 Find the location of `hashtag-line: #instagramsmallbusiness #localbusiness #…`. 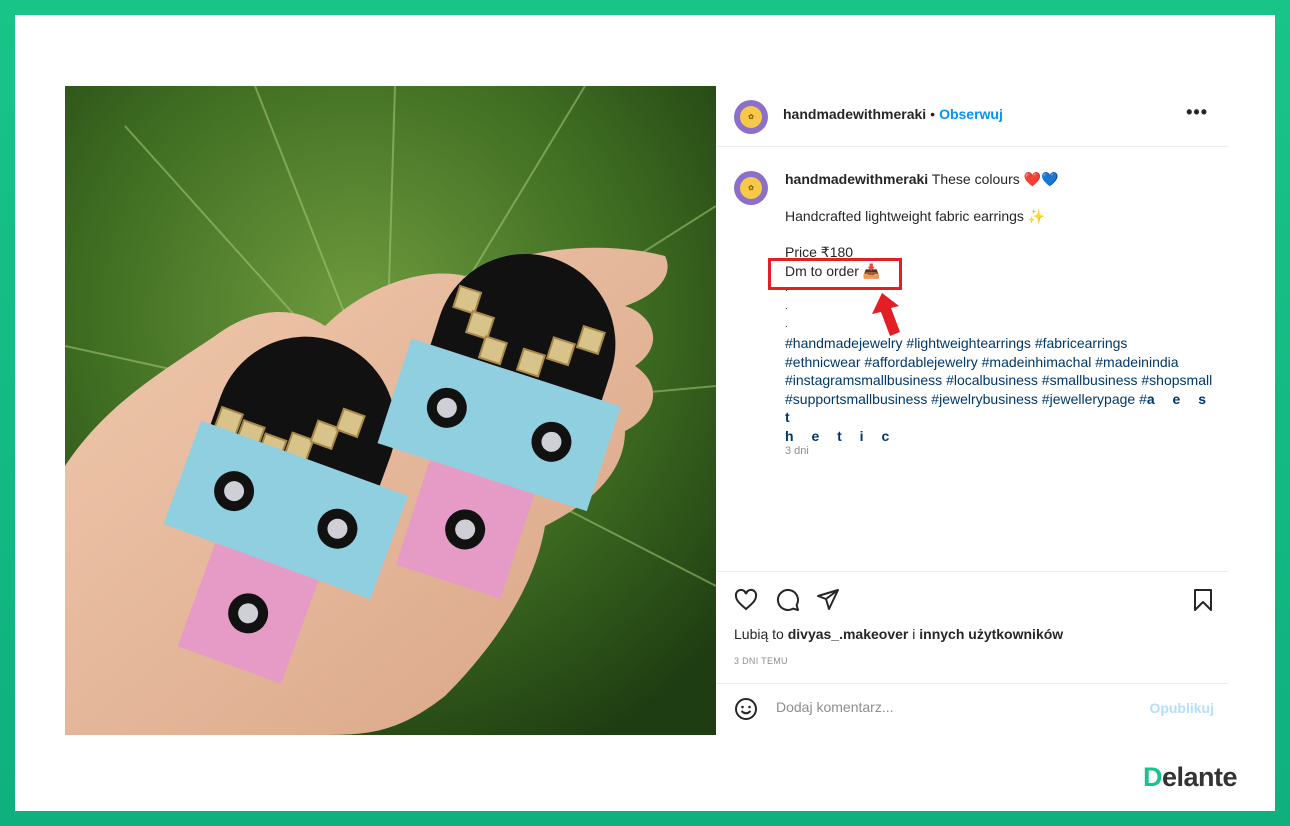

hashtag-line: #instagramsmallbusiness #localbusiness #… is located at coordinates (998, 380).